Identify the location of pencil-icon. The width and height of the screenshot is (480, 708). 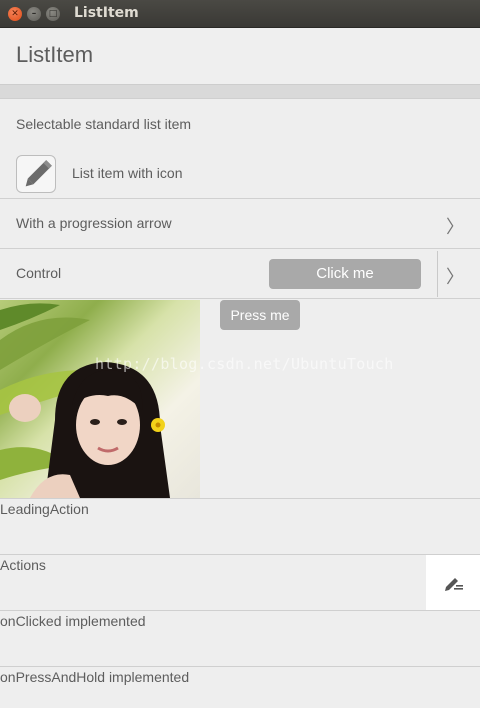
(36, 174).